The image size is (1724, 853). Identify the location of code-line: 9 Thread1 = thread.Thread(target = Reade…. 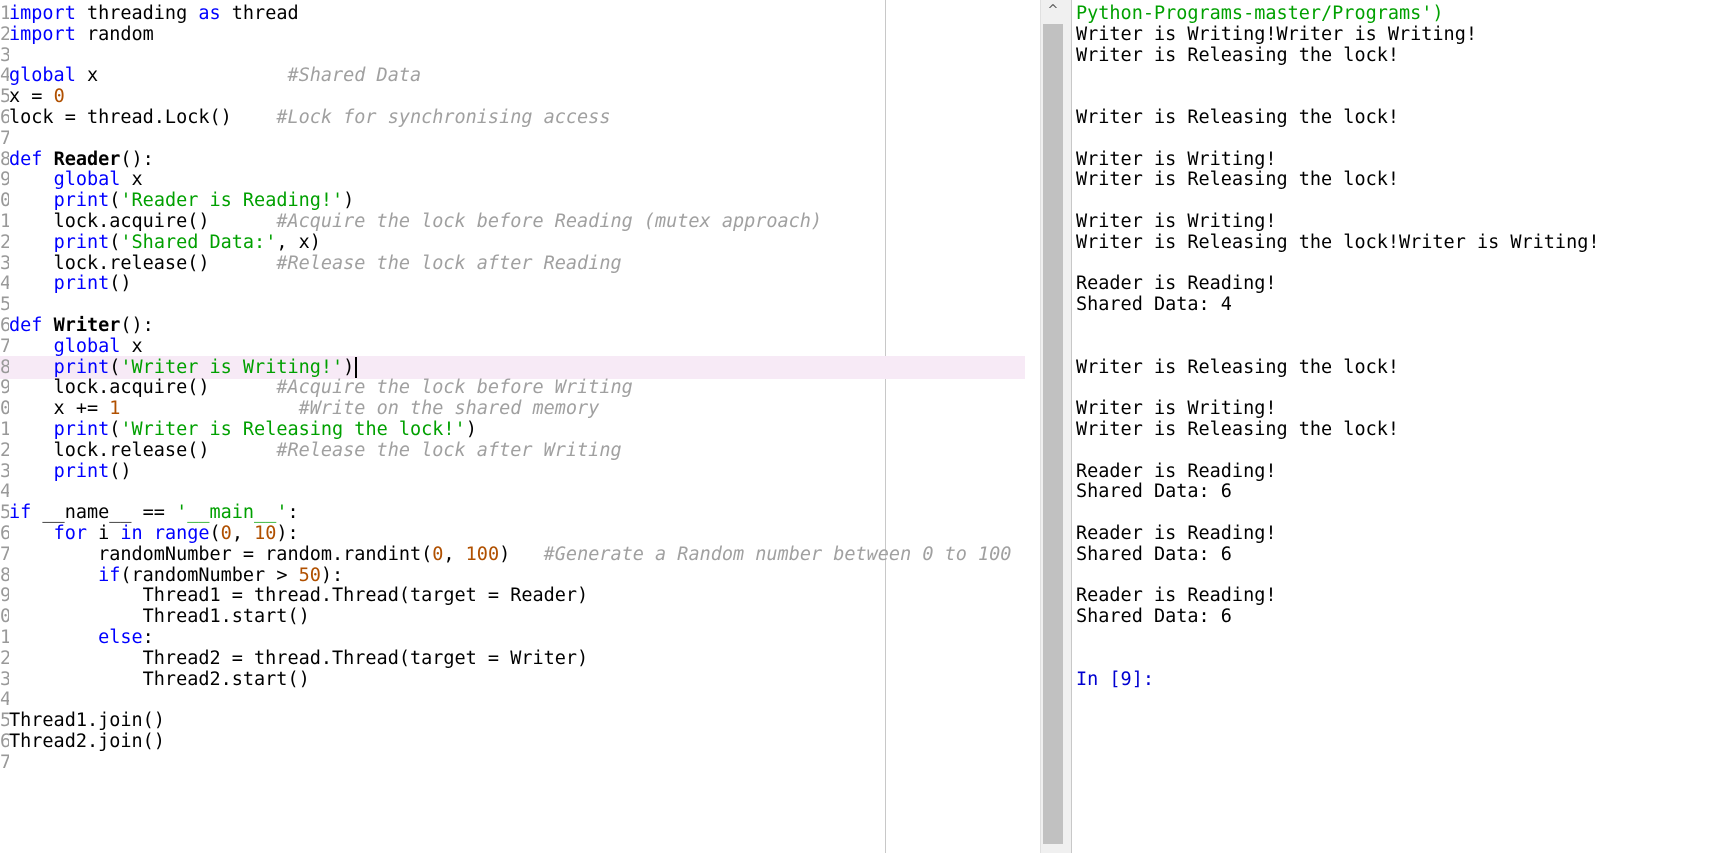
(512, 595).